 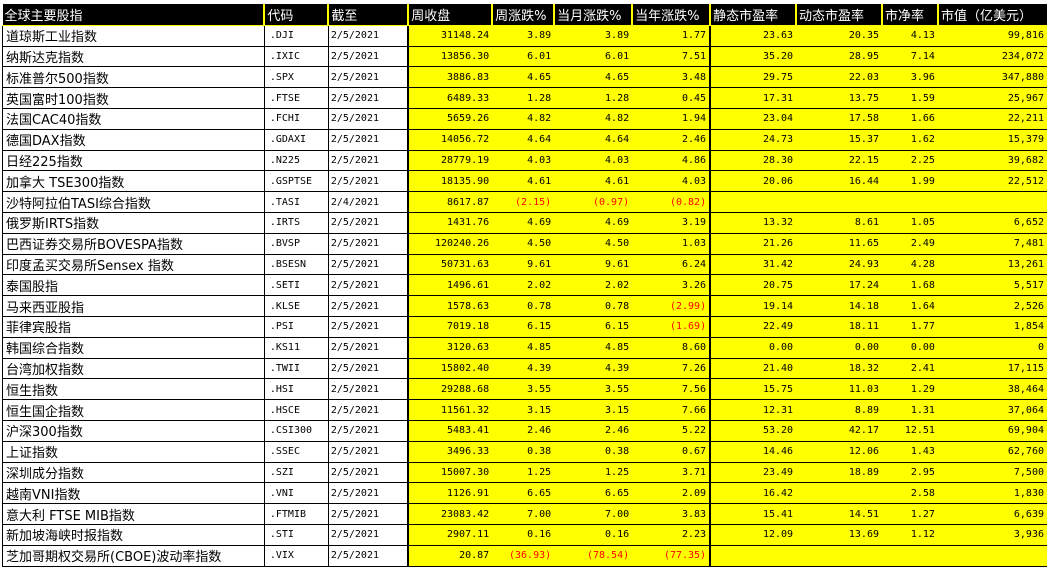 I want to click on cell-pb: 7.14, so click(x=910, y=56).